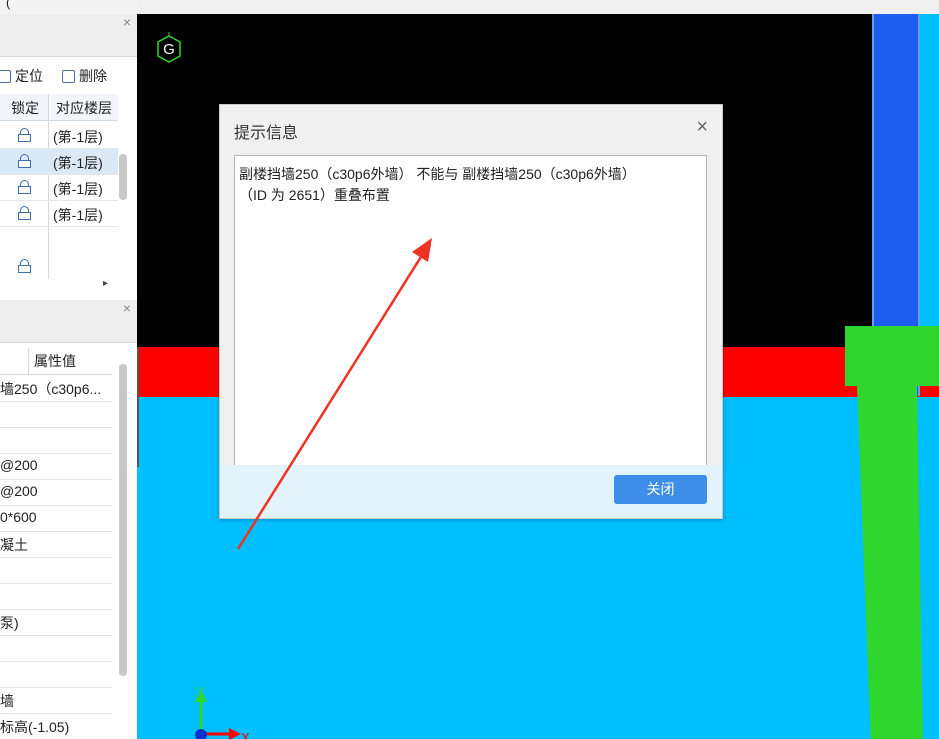 This screenshot has height=739, width=939. Describe the element at coordinates (68, 76) in the screenshot. I see `trash-icon` at that location.